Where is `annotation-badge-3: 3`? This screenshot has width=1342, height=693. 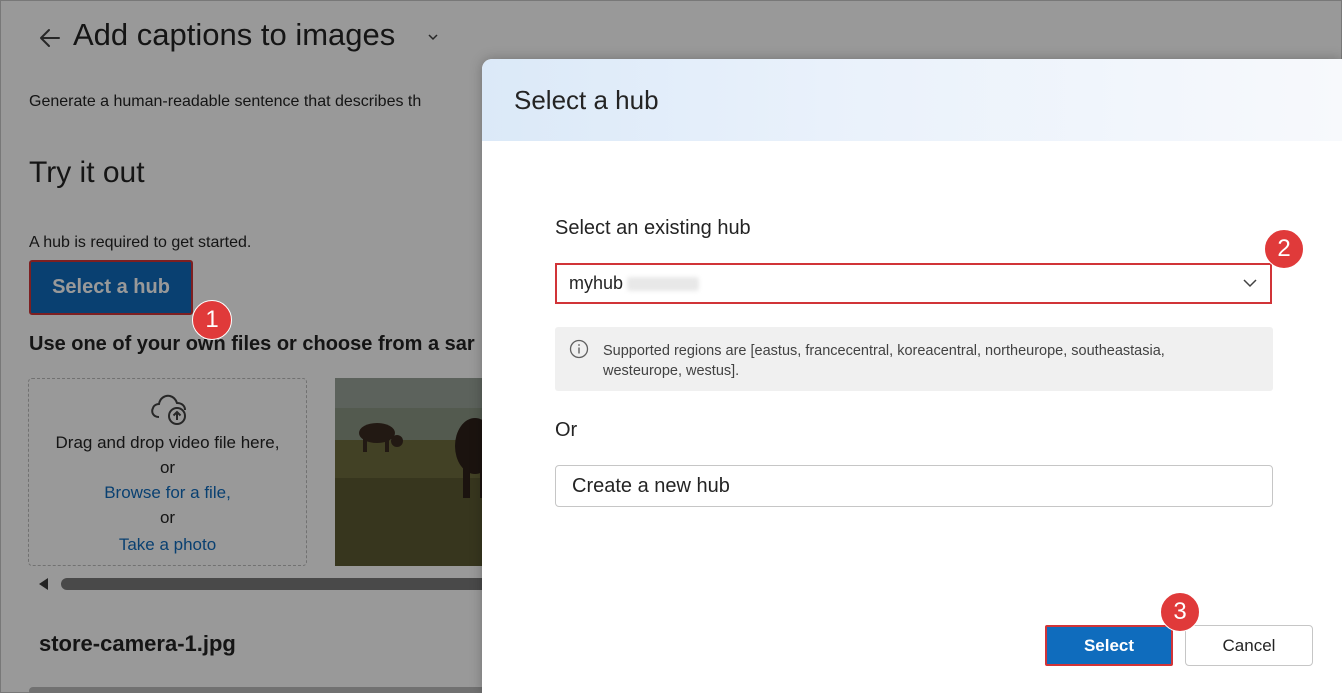 annotation-badge-3: 3 is located at coordinates (1180, 612).